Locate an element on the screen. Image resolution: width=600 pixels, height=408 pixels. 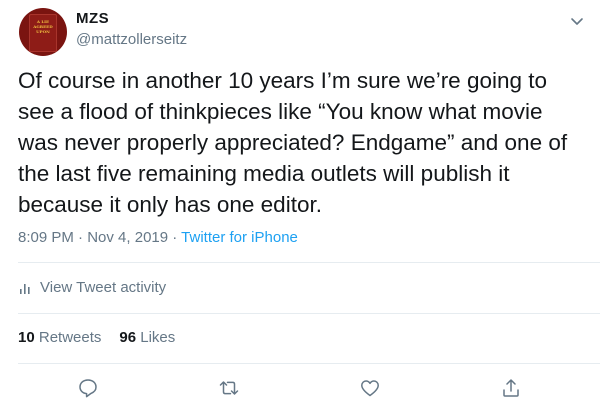
retweet-icon is located at coordinates (229, 388).